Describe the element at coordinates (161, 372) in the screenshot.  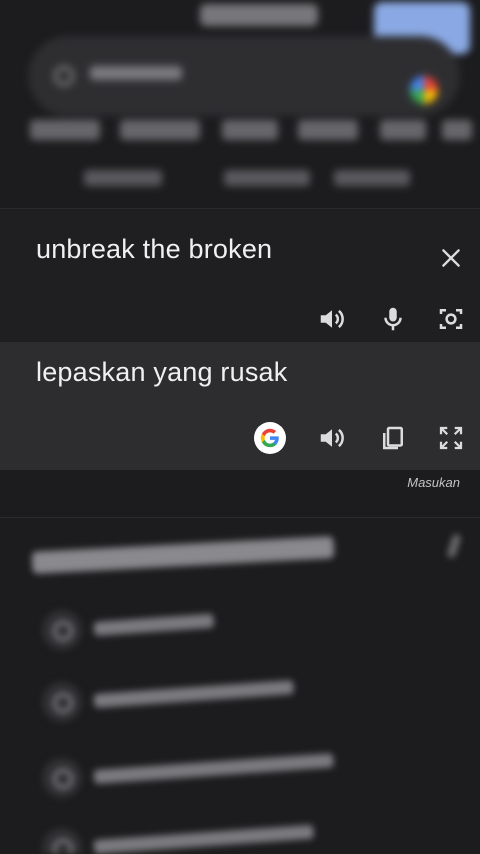
I see `translated-text: lepaskan yang rusak` at that location.